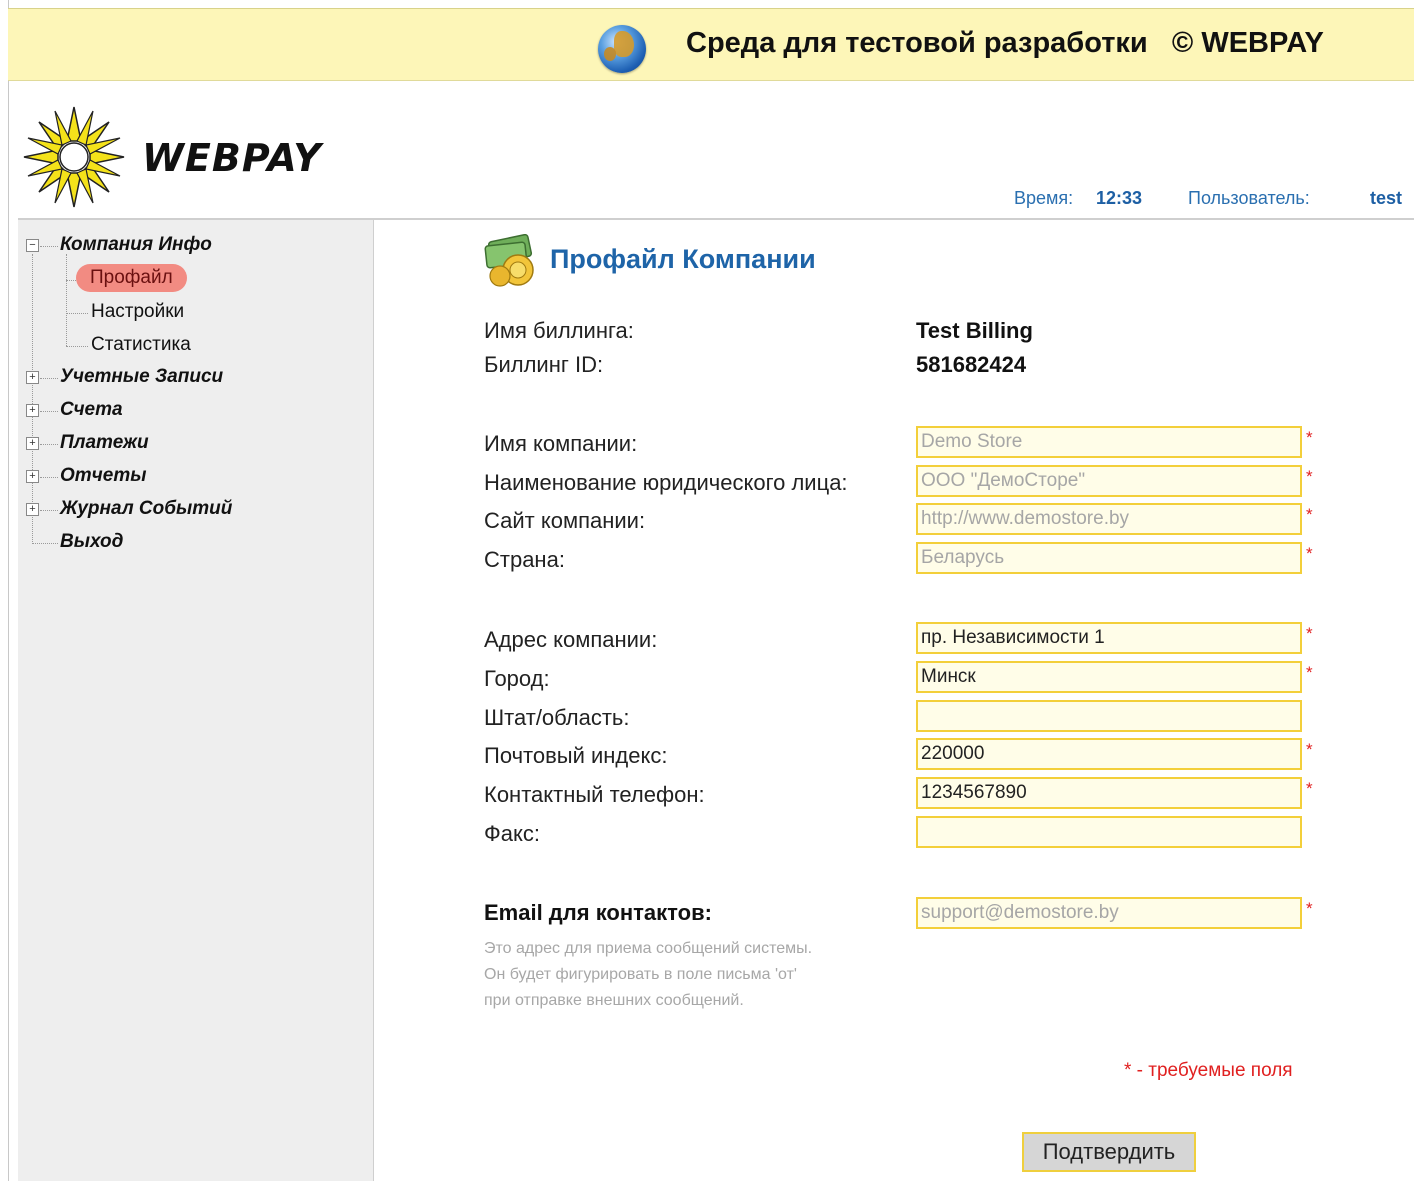 The image size is (1414, 1181). I want to click on sidebar-item-statistics: Статистика, so click(141, 345).